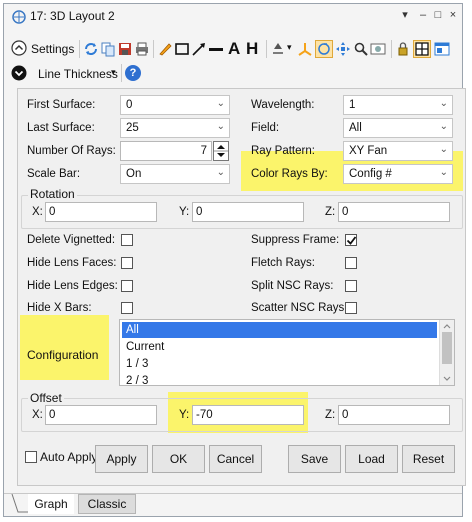 The height and width of the screenshot is (522, 472). I want to click on offset-z-input: 0, so click(394, 415).